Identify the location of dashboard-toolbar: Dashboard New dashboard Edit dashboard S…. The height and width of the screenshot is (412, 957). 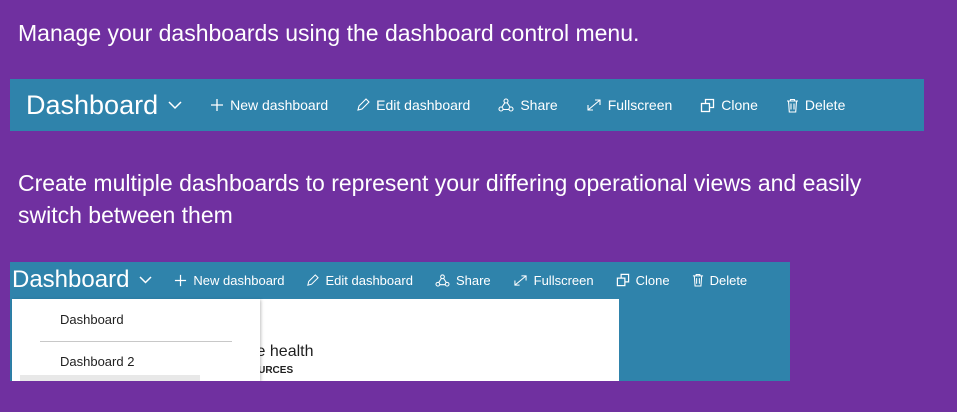
(467, 105).